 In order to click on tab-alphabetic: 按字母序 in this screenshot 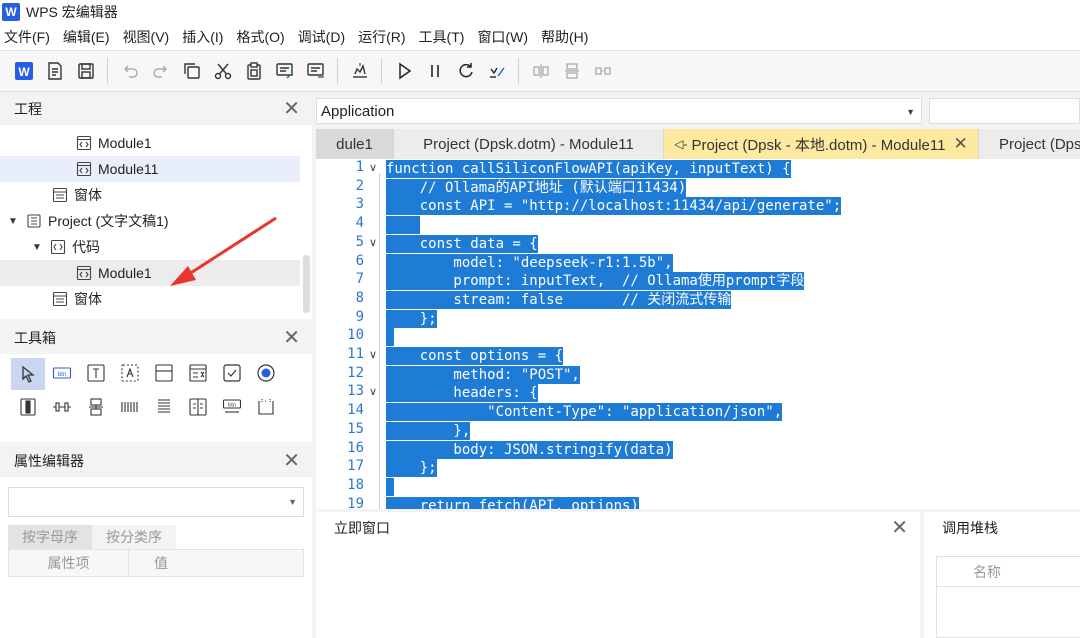, I will do `click(50, 537)`.